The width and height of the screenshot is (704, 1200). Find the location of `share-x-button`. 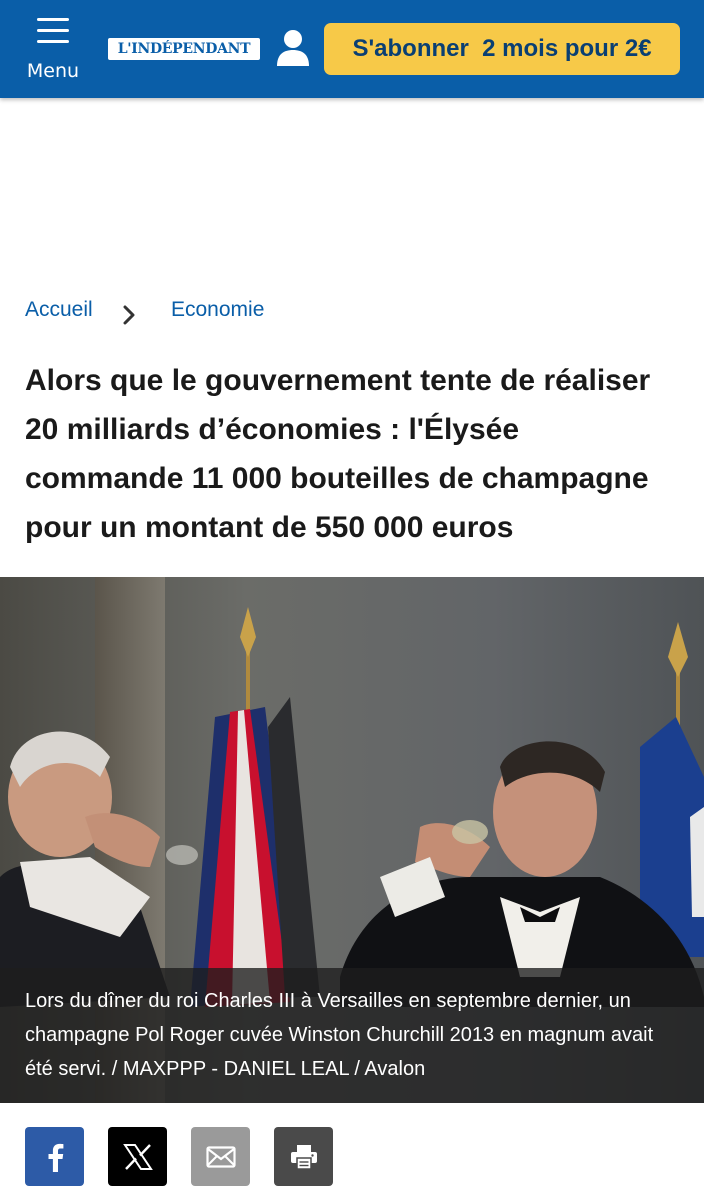

share-x-button is located at coordinates (137, 1156).